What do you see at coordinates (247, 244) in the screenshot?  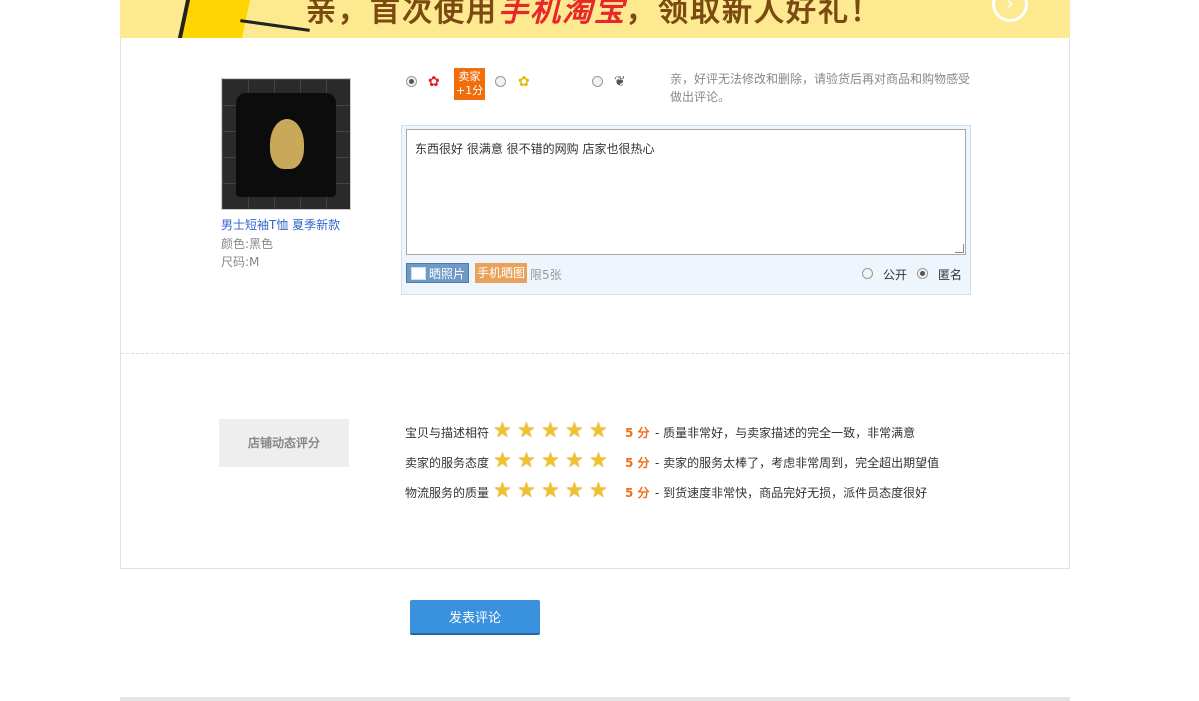 I see `product-color: 颜色:黑色` at bounding box center [247, 244].